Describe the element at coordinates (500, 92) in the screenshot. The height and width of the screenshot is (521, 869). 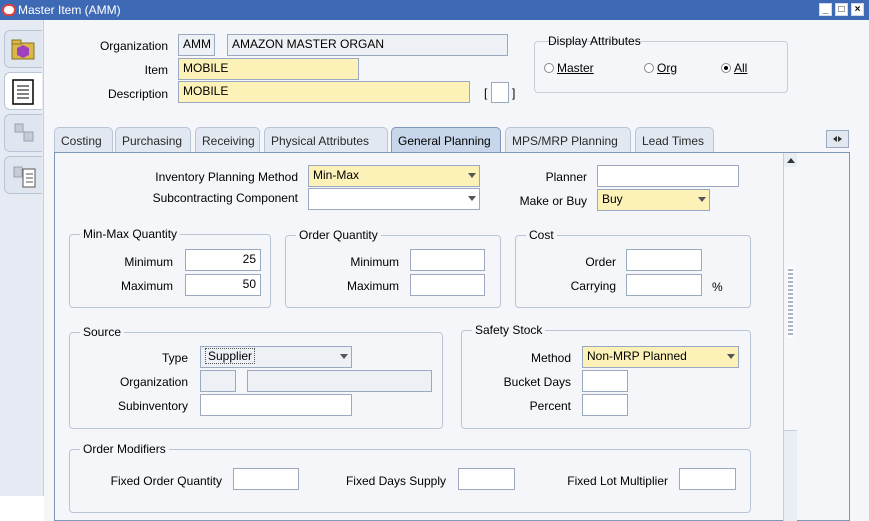
I see `descriptive-flexfield` at that location.